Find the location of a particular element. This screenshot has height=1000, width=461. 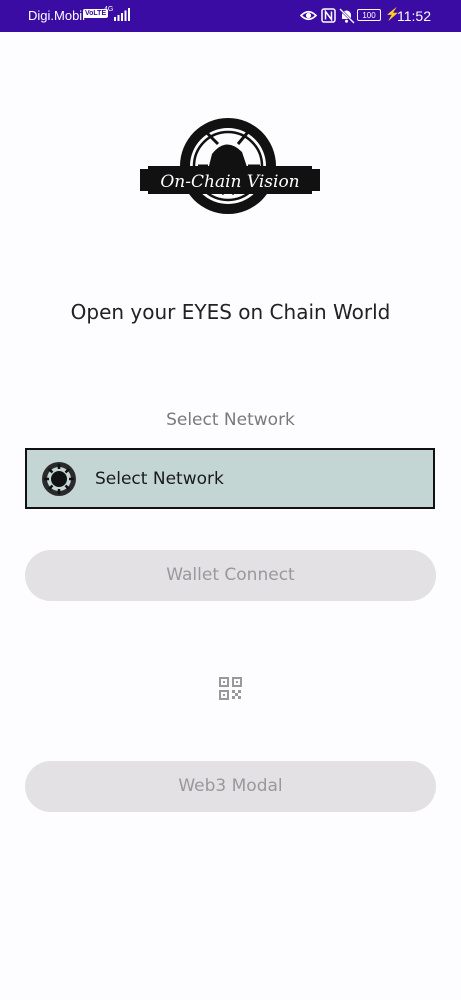

app-logo: On-Chain Vision is located at coordinates (230, 166).